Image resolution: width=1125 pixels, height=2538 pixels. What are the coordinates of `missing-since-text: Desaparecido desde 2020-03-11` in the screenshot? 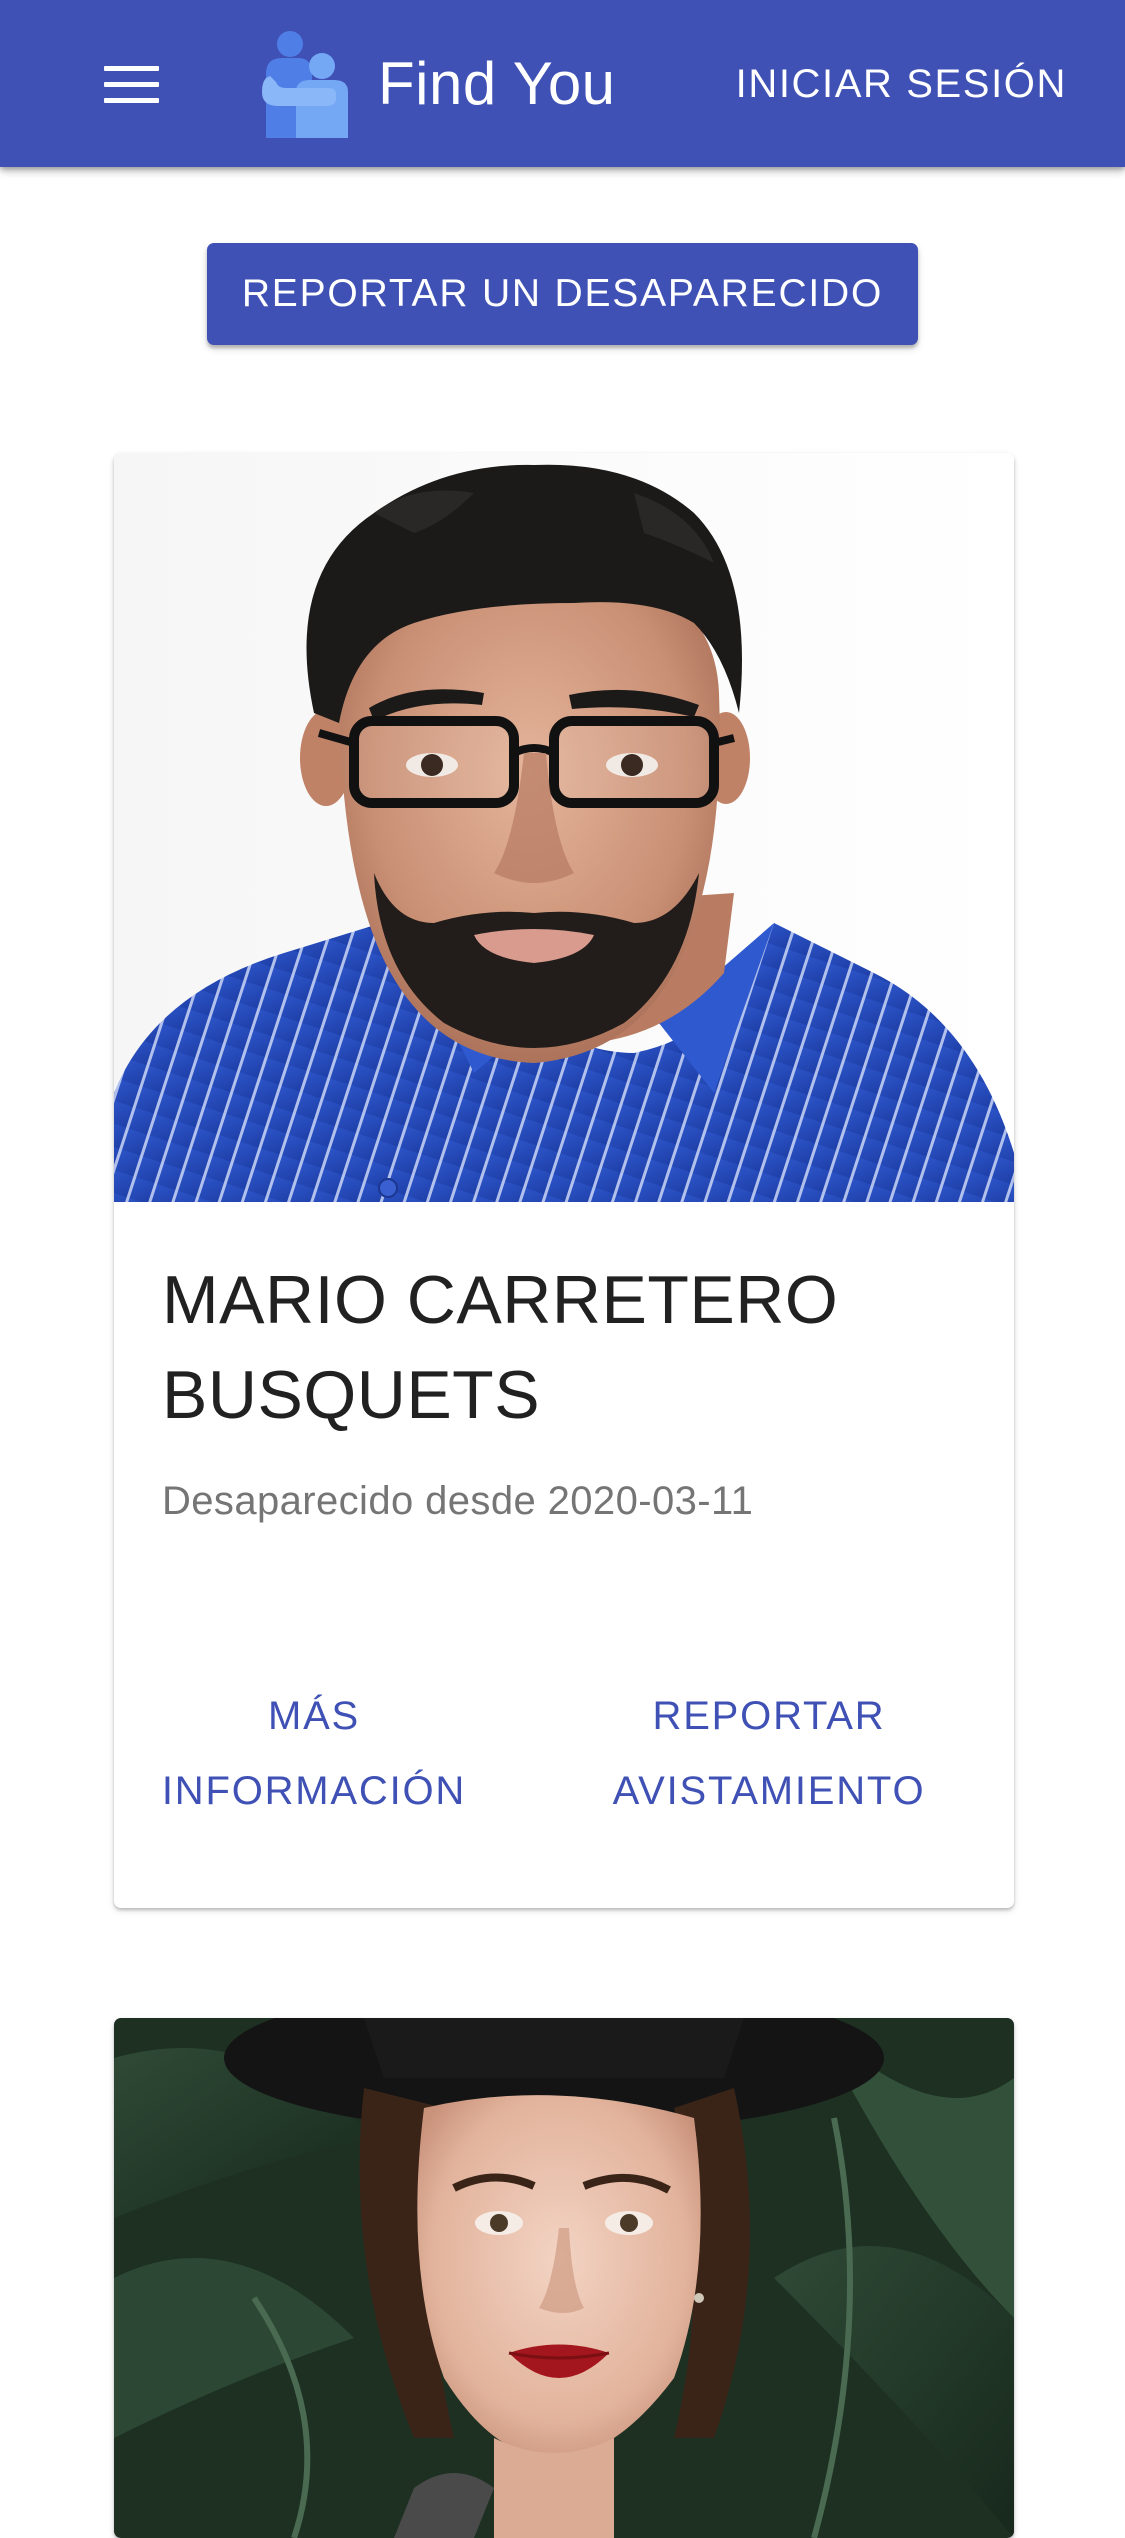 It's located at (457, 1501).